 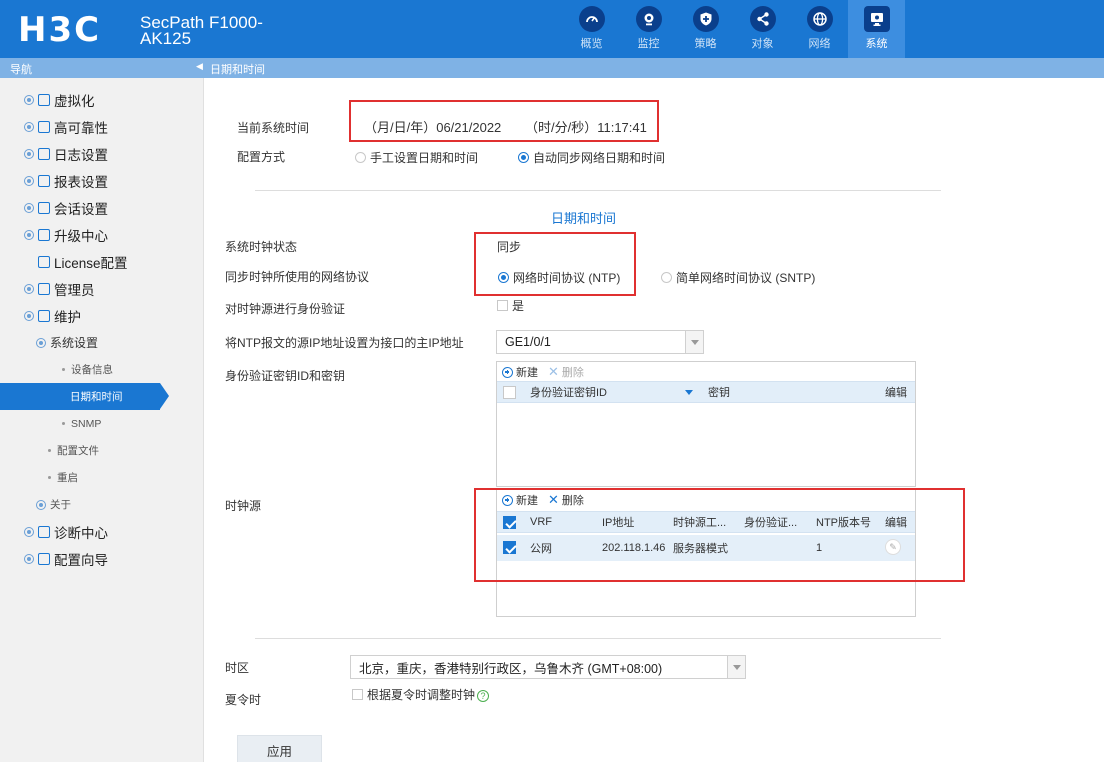 I want to click on ntp-radio: 网络时间协议 (NTP), so click(x=559, y=277).